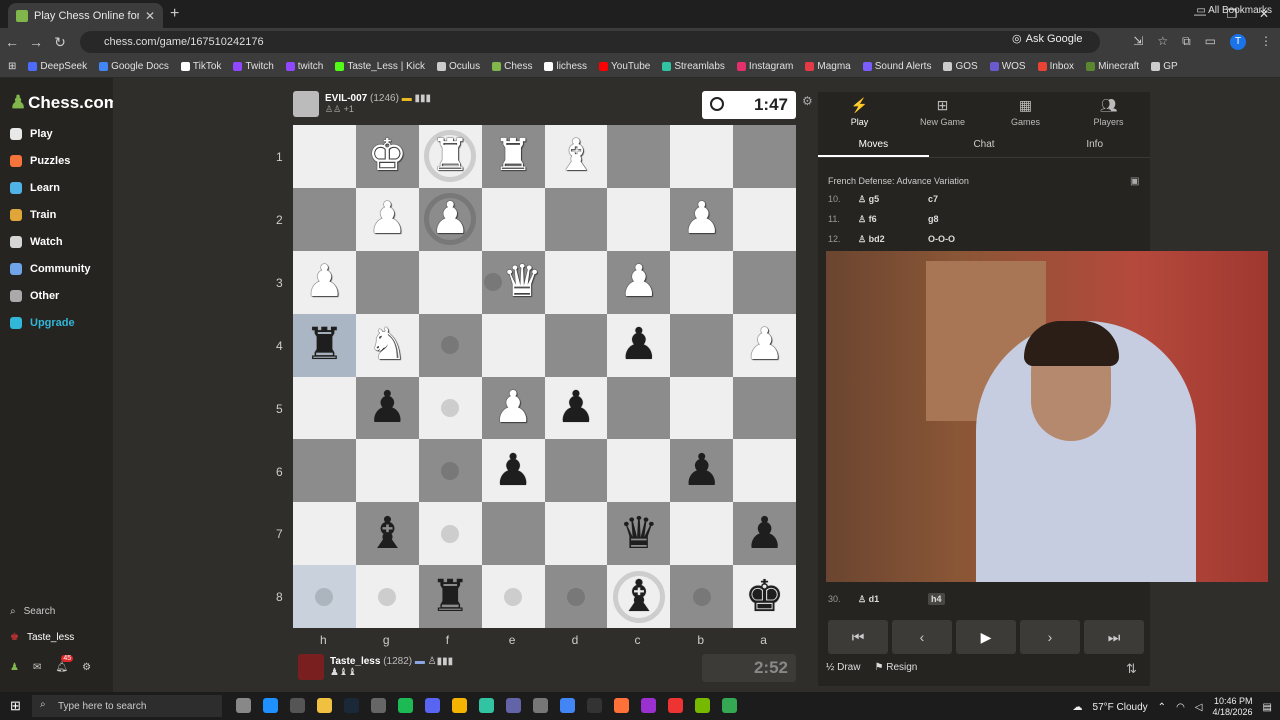 The height and width of the screenshot is (720, 1280). Describe the element at coordinates (1199, 707) in the screenshot. I see `volume-icon: ◁` at that location.